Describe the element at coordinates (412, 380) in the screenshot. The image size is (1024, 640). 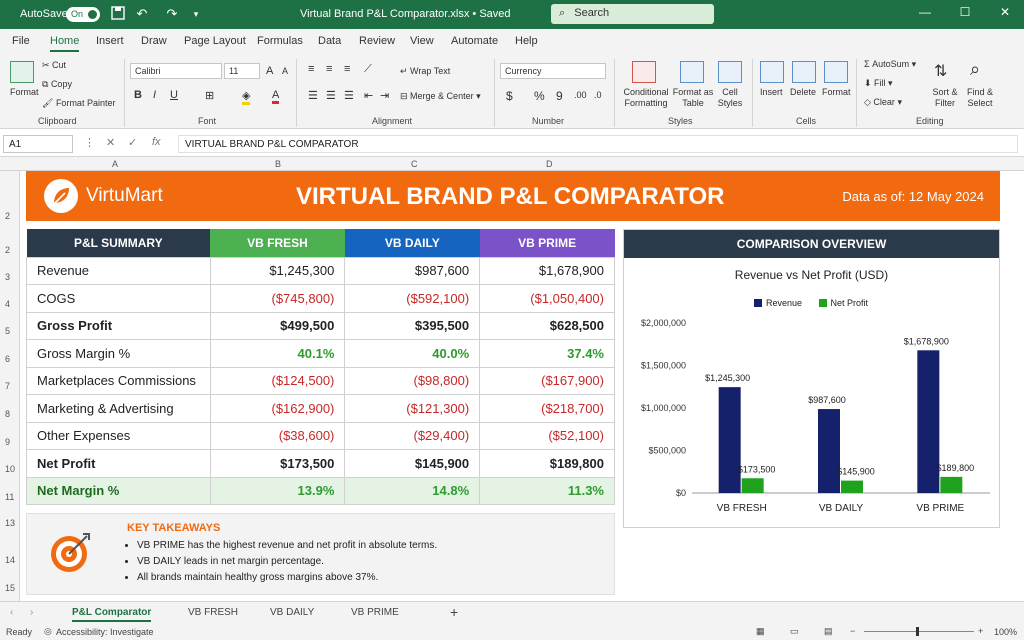
I see `table-cell: ($98,800)` at that location.